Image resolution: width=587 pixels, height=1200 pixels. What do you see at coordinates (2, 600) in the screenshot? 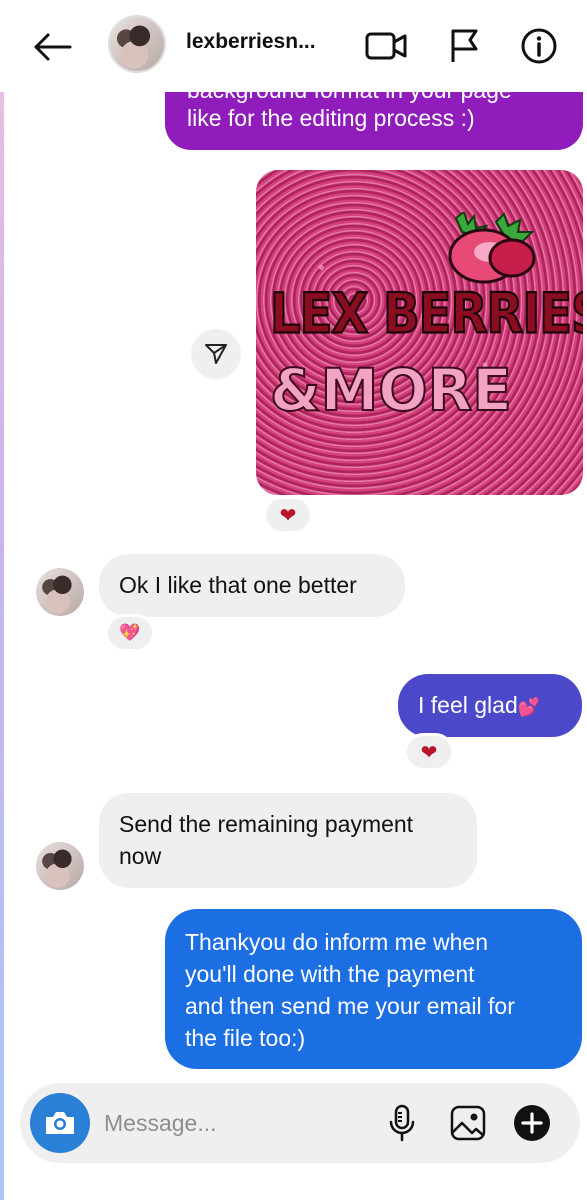
I see `screen-edge-gradient` at bounding box center [2, 600].